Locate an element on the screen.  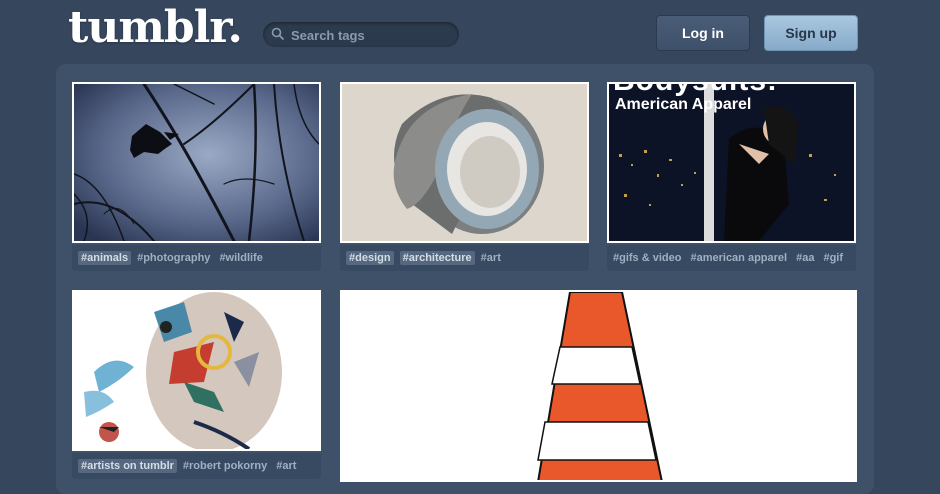
tape-photo is located at coordinates (464, 162).